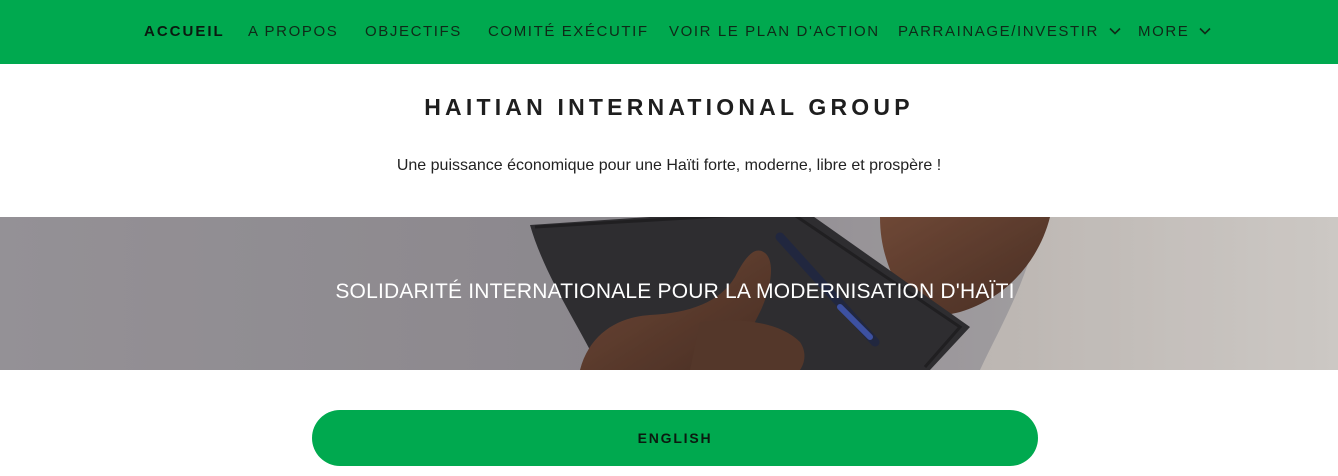 This screenshot has width=1338, height=476. What do you see at coordinates (184, 32) in the screenshot?
I see `nav-item-accueil: ACCUEIL` at bounding box center [184, 32].